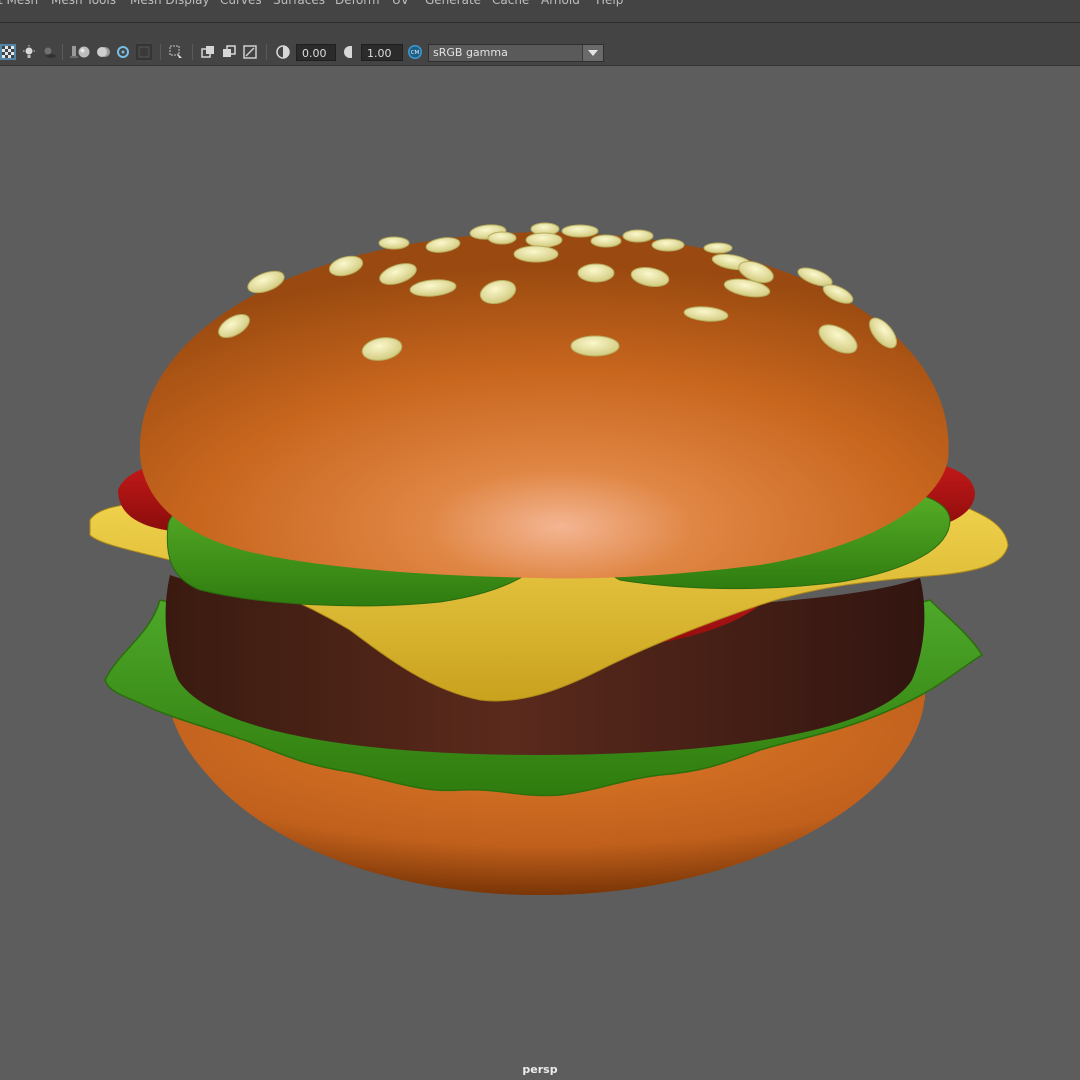 The width and height of the screenshot is (1080, 1080). I want to click on camera-name-label: persp, so click(540, 1069).